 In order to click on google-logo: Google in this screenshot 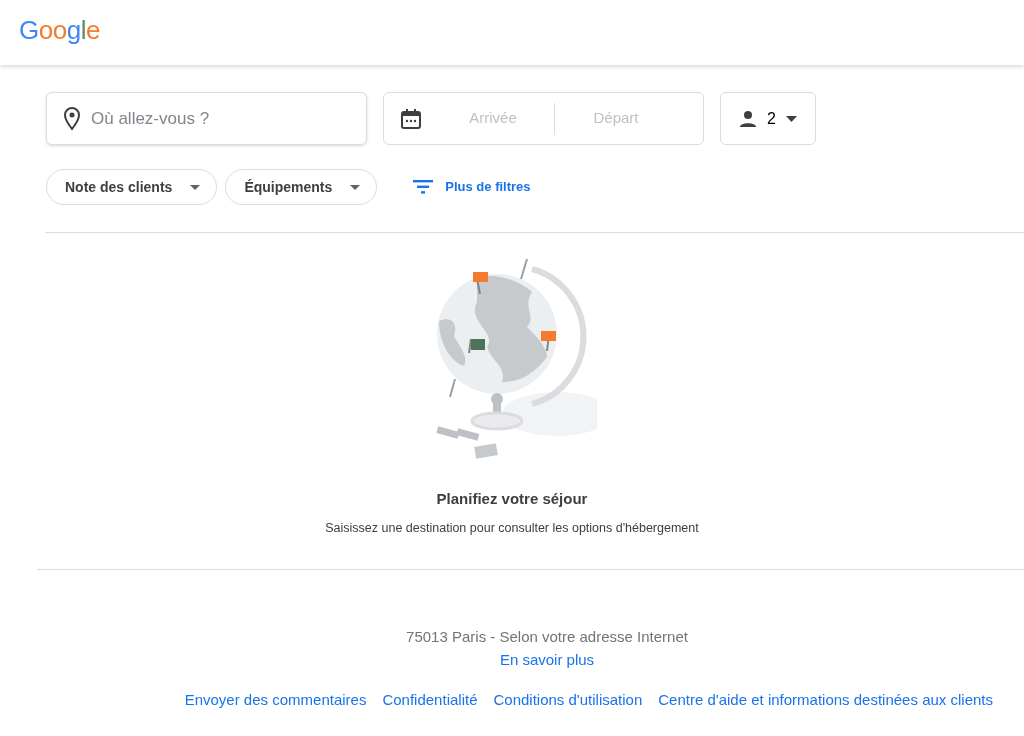, I will do `click(59, 30)`.